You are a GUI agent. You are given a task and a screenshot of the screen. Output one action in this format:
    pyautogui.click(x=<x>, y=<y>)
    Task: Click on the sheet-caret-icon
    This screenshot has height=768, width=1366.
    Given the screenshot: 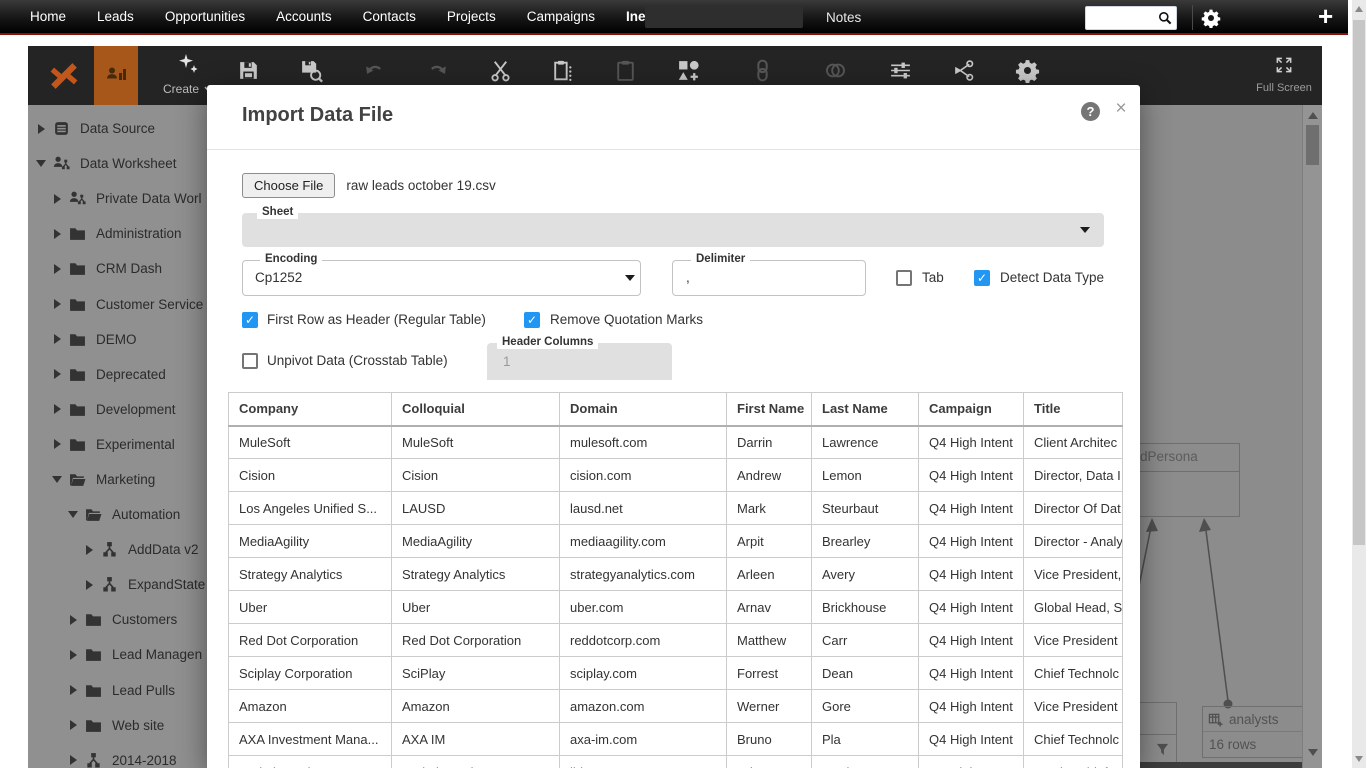 What is the action you would take?
    pyautogui.click(x=1085, y=230)
    